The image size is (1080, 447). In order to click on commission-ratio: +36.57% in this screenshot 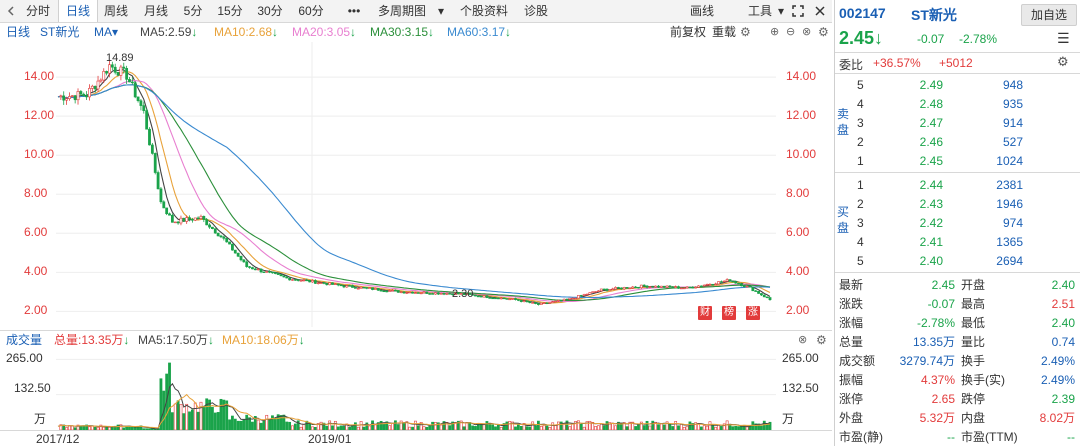, I will do `click(897, 63)`.